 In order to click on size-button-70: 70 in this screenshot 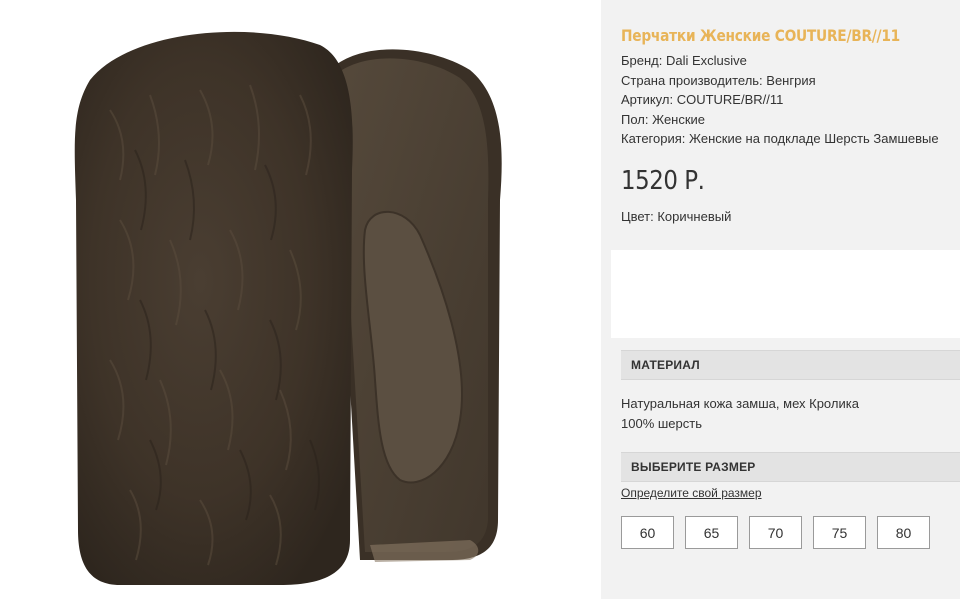, I will do `click(775, 532)`.